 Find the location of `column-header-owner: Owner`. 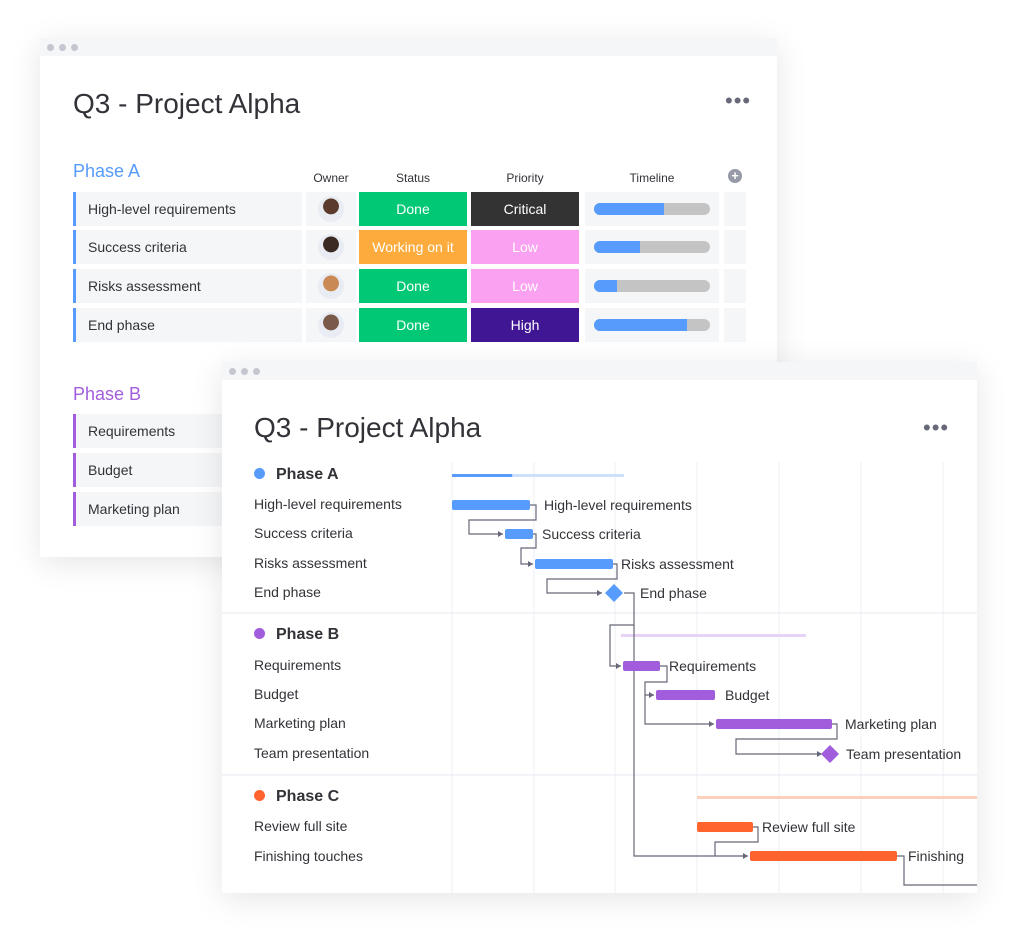

column-header-owner: Owner is located at coordinates (331, 178).